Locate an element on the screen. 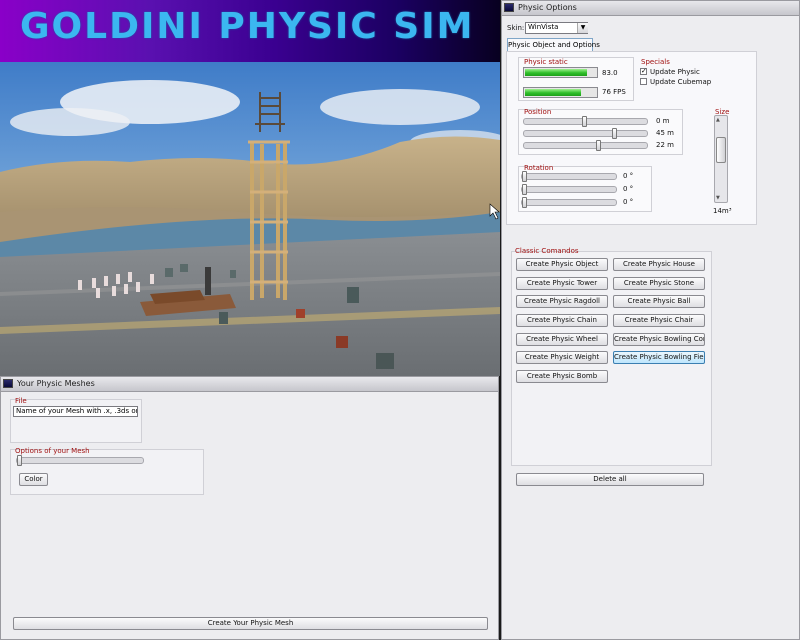  size-scrollbar-thumb is located at coordinates (721, 150).